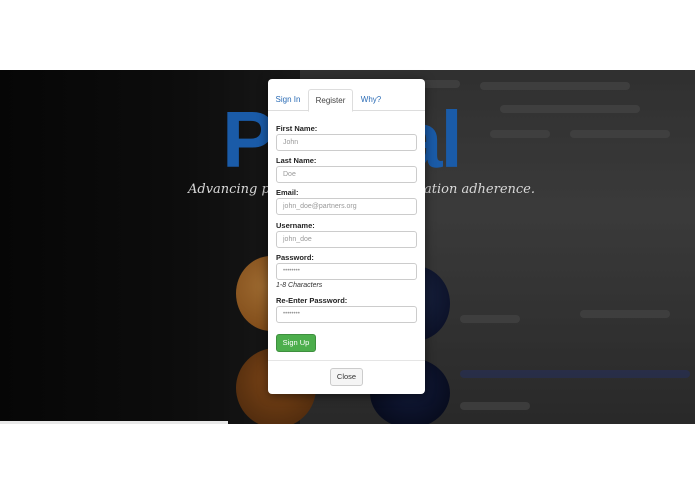  Describe the element at coordinates (299, 285) in the screenshot. I see `password-hint: 1-8 Characters` at that location.